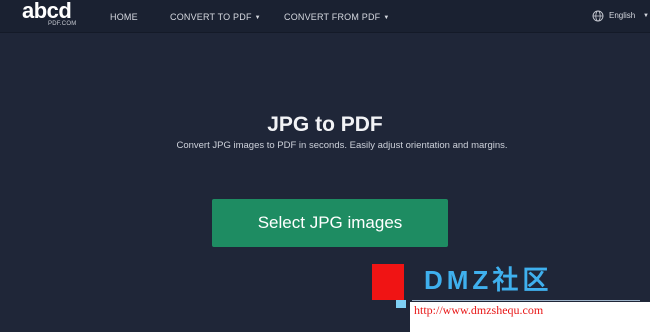  What do you see at coordinates (332, 17) in the screenshot?
I see `nav-convert-from-label: CONVERT FROM PDF` at bounding box center [332, 17].